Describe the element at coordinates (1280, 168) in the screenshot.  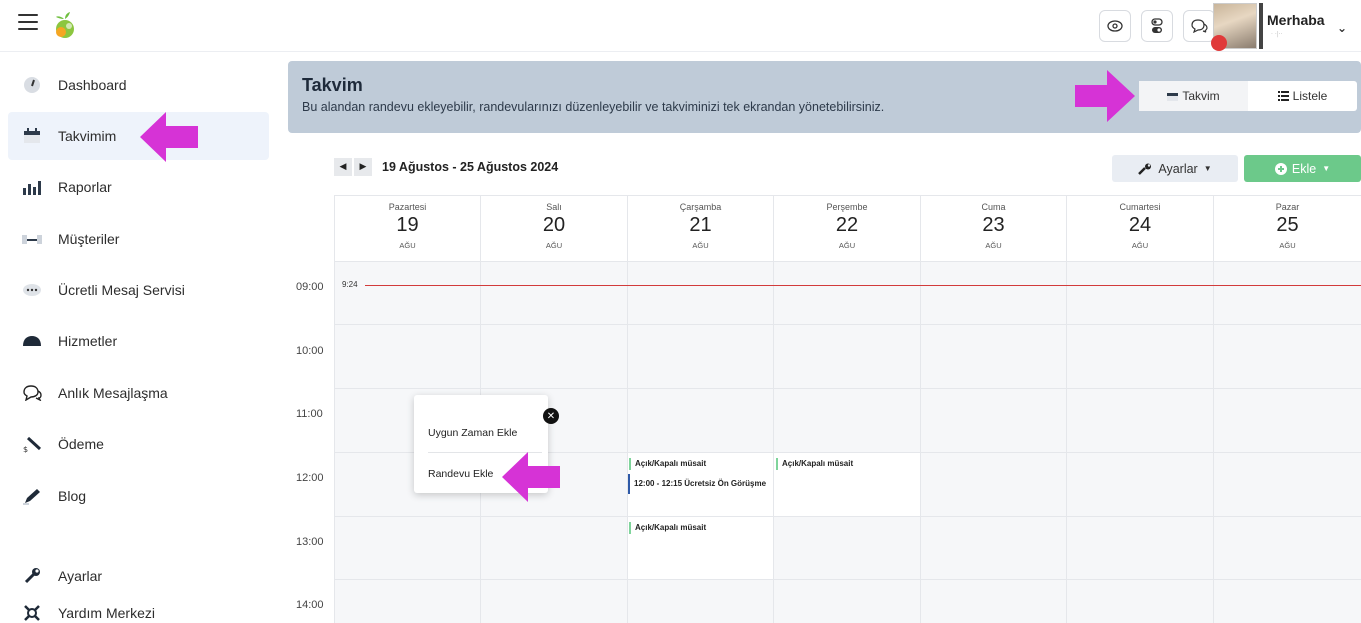
I see `plus-circle-icon` at that location.